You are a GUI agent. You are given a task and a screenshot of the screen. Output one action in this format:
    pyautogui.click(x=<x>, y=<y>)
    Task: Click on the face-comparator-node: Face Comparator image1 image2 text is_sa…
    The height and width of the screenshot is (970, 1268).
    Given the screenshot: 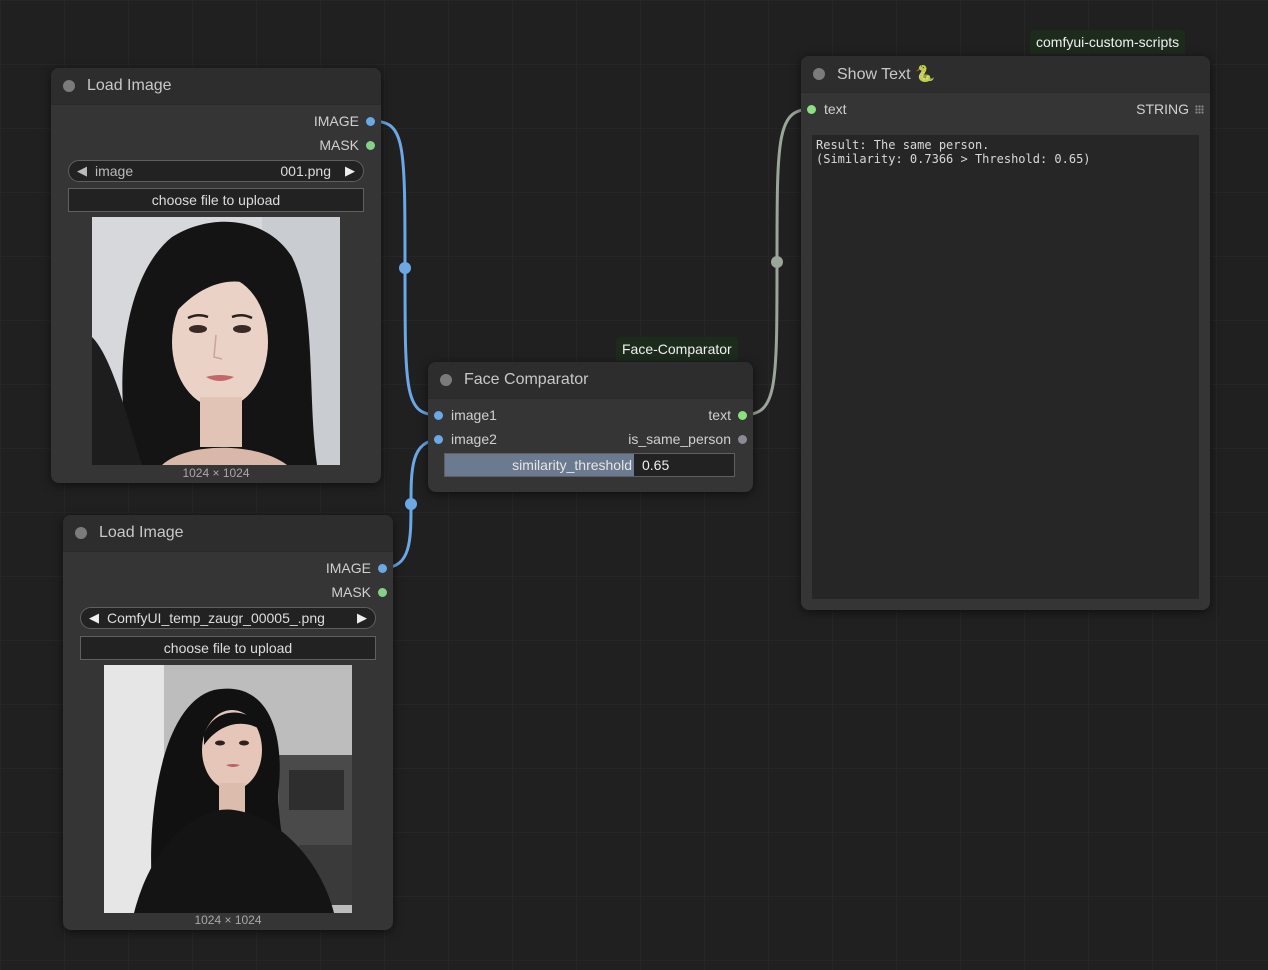 What is the action you would take?
    pyautogui.click(x=590, y=427)
    